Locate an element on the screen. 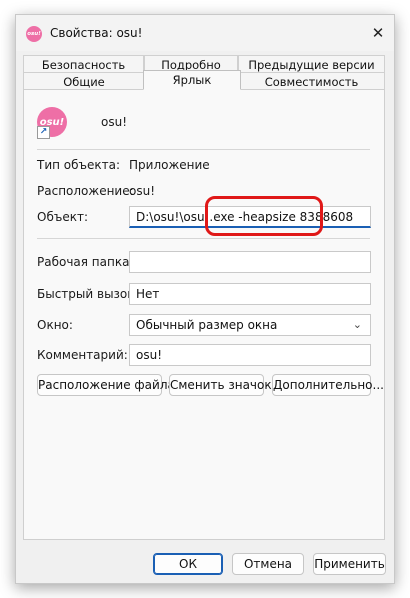  close-icon: ✕ is located at coordinates (378, 33).